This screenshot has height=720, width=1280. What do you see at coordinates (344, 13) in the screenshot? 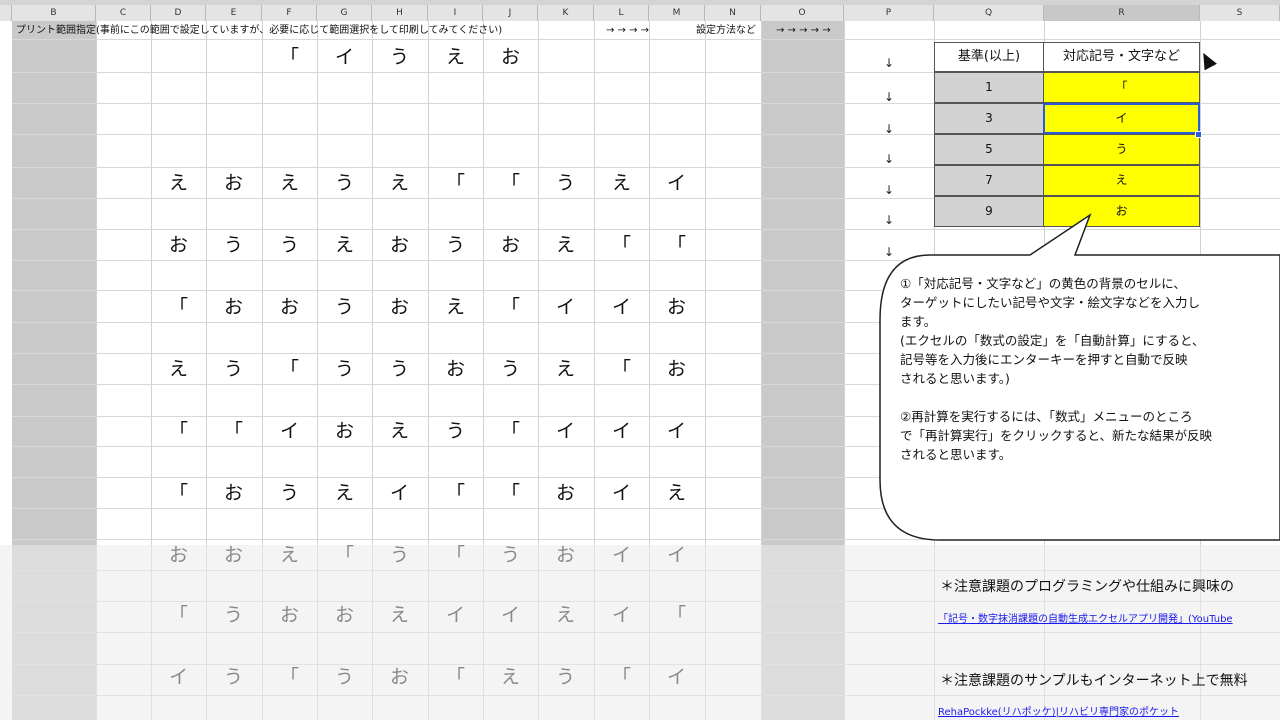
I see `column-header-g: G` at bounding box center [344, 13].